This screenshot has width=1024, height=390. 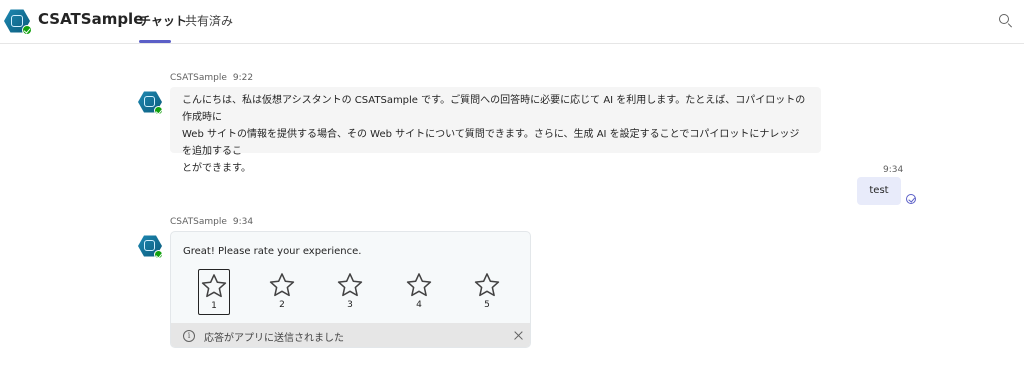 I want to click on close-icon, so click(x=518, y=335).